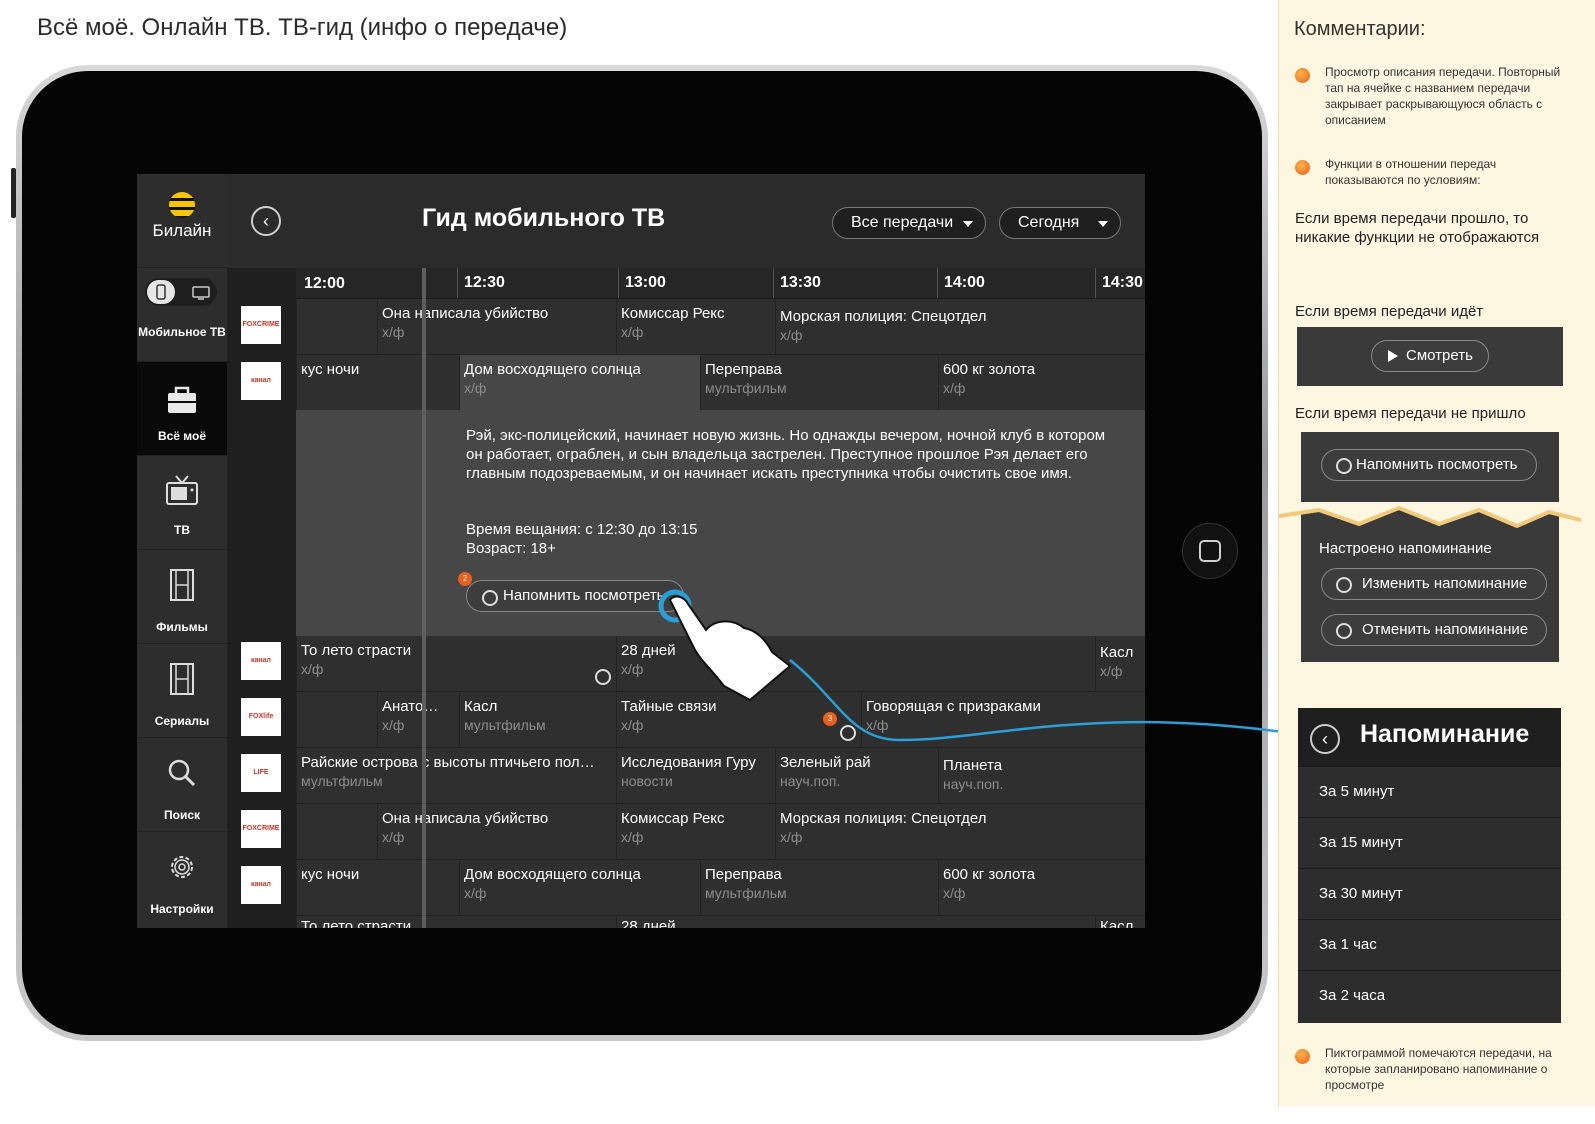 The image size is (1595, 1124). Describe the element at coordinates (1429, 944) in the screenshot. I see `reminder-option: За 1 час` at that location.